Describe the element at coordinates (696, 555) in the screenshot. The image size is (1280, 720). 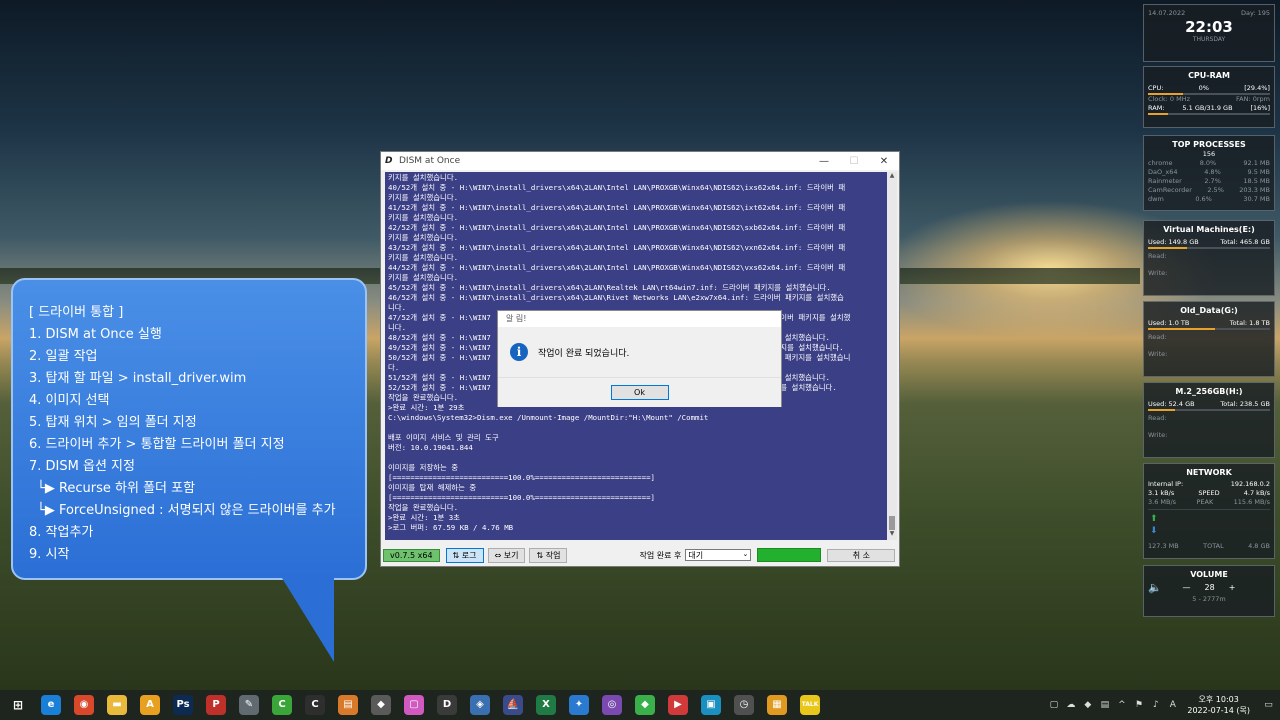
I see `after-complete-value: 대기` at that location.